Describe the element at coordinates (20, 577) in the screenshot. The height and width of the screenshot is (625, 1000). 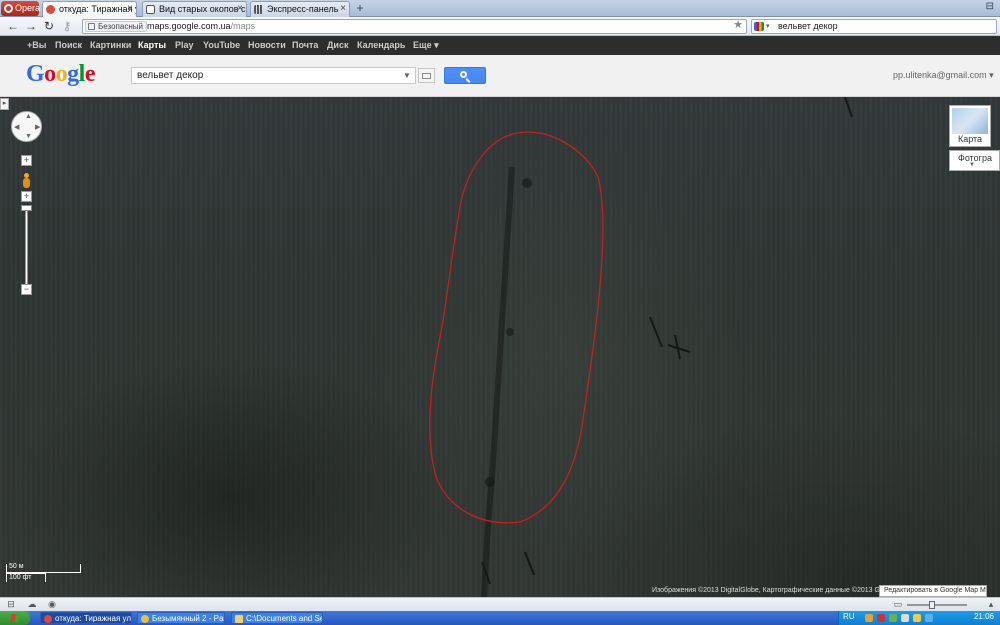
I see `scale-imperial: 100 фт` at that location.